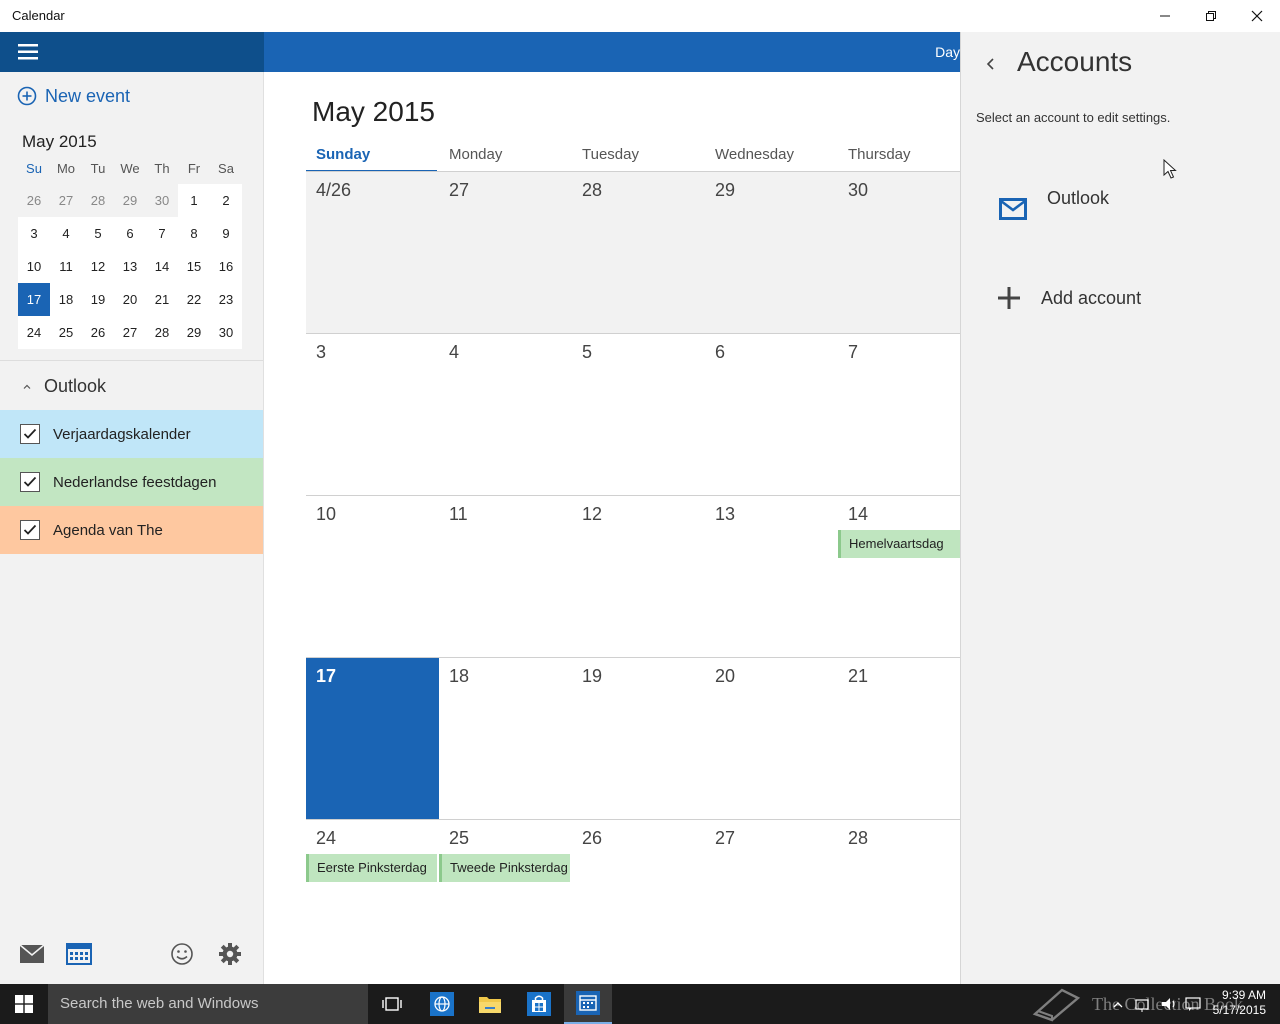 The width and height of the screenshot is (1280, 1024). Describe the element at coordinates (638, 414) in the screenshot. I see `day-cell: 5` at that location.